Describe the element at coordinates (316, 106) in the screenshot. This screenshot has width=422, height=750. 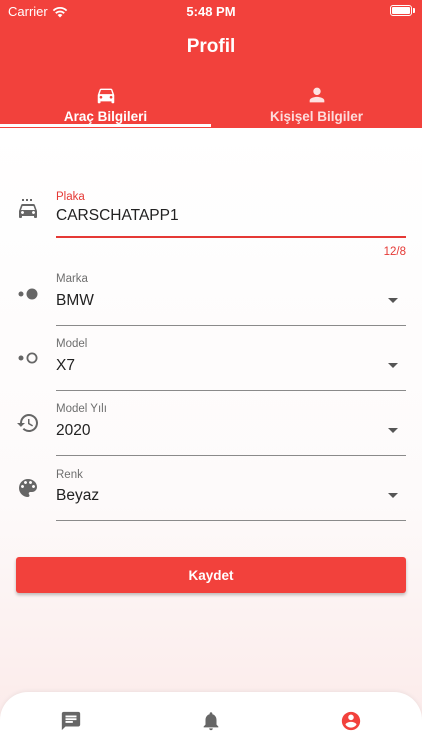
I see `tab-personal-info: Kişişel Bilgiler` at that location.